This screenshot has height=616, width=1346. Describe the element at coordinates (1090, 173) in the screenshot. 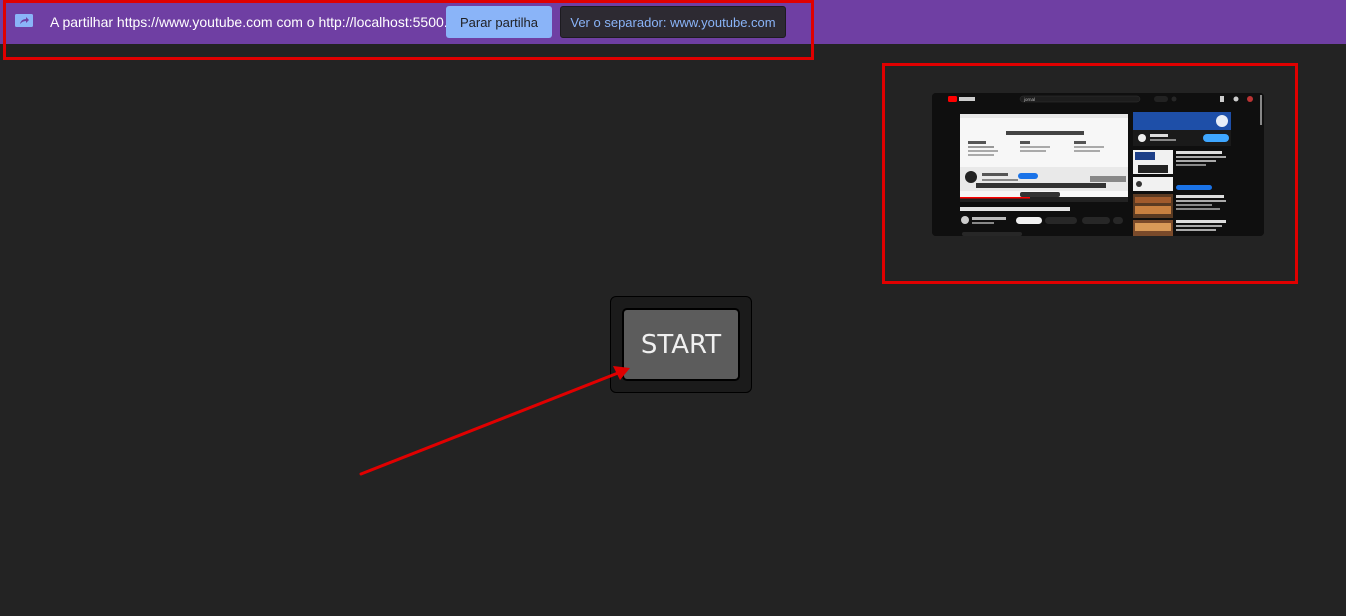

I see `annotation-rect-preview` at that location.